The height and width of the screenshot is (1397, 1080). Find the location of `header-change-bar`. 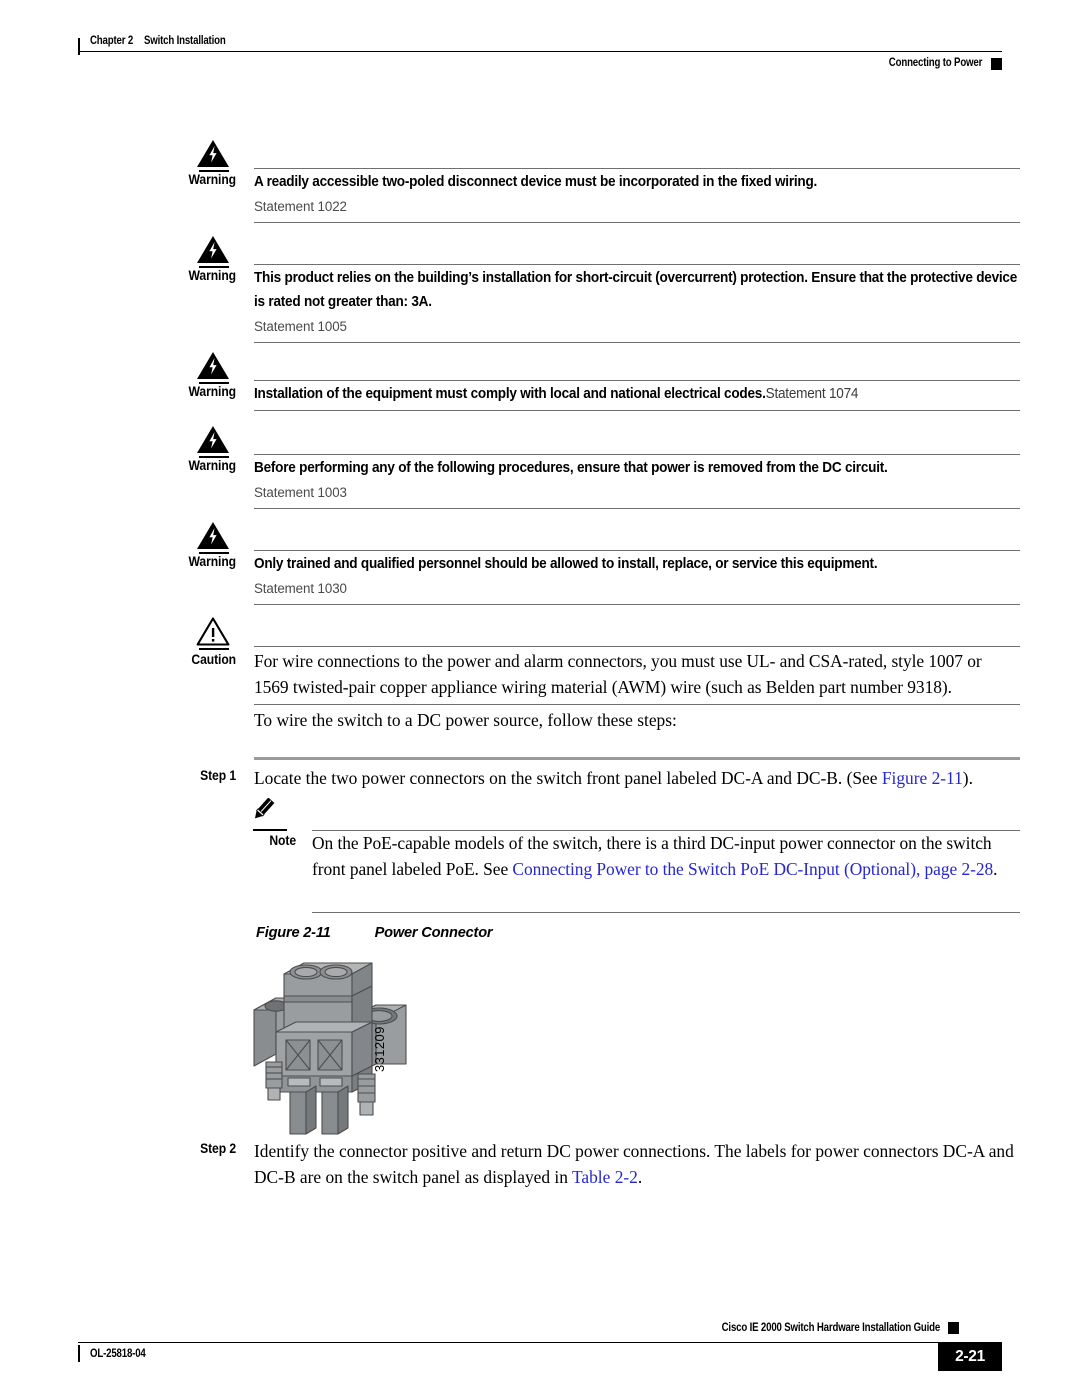

header-change-bar is located at coordinates (79, 46).